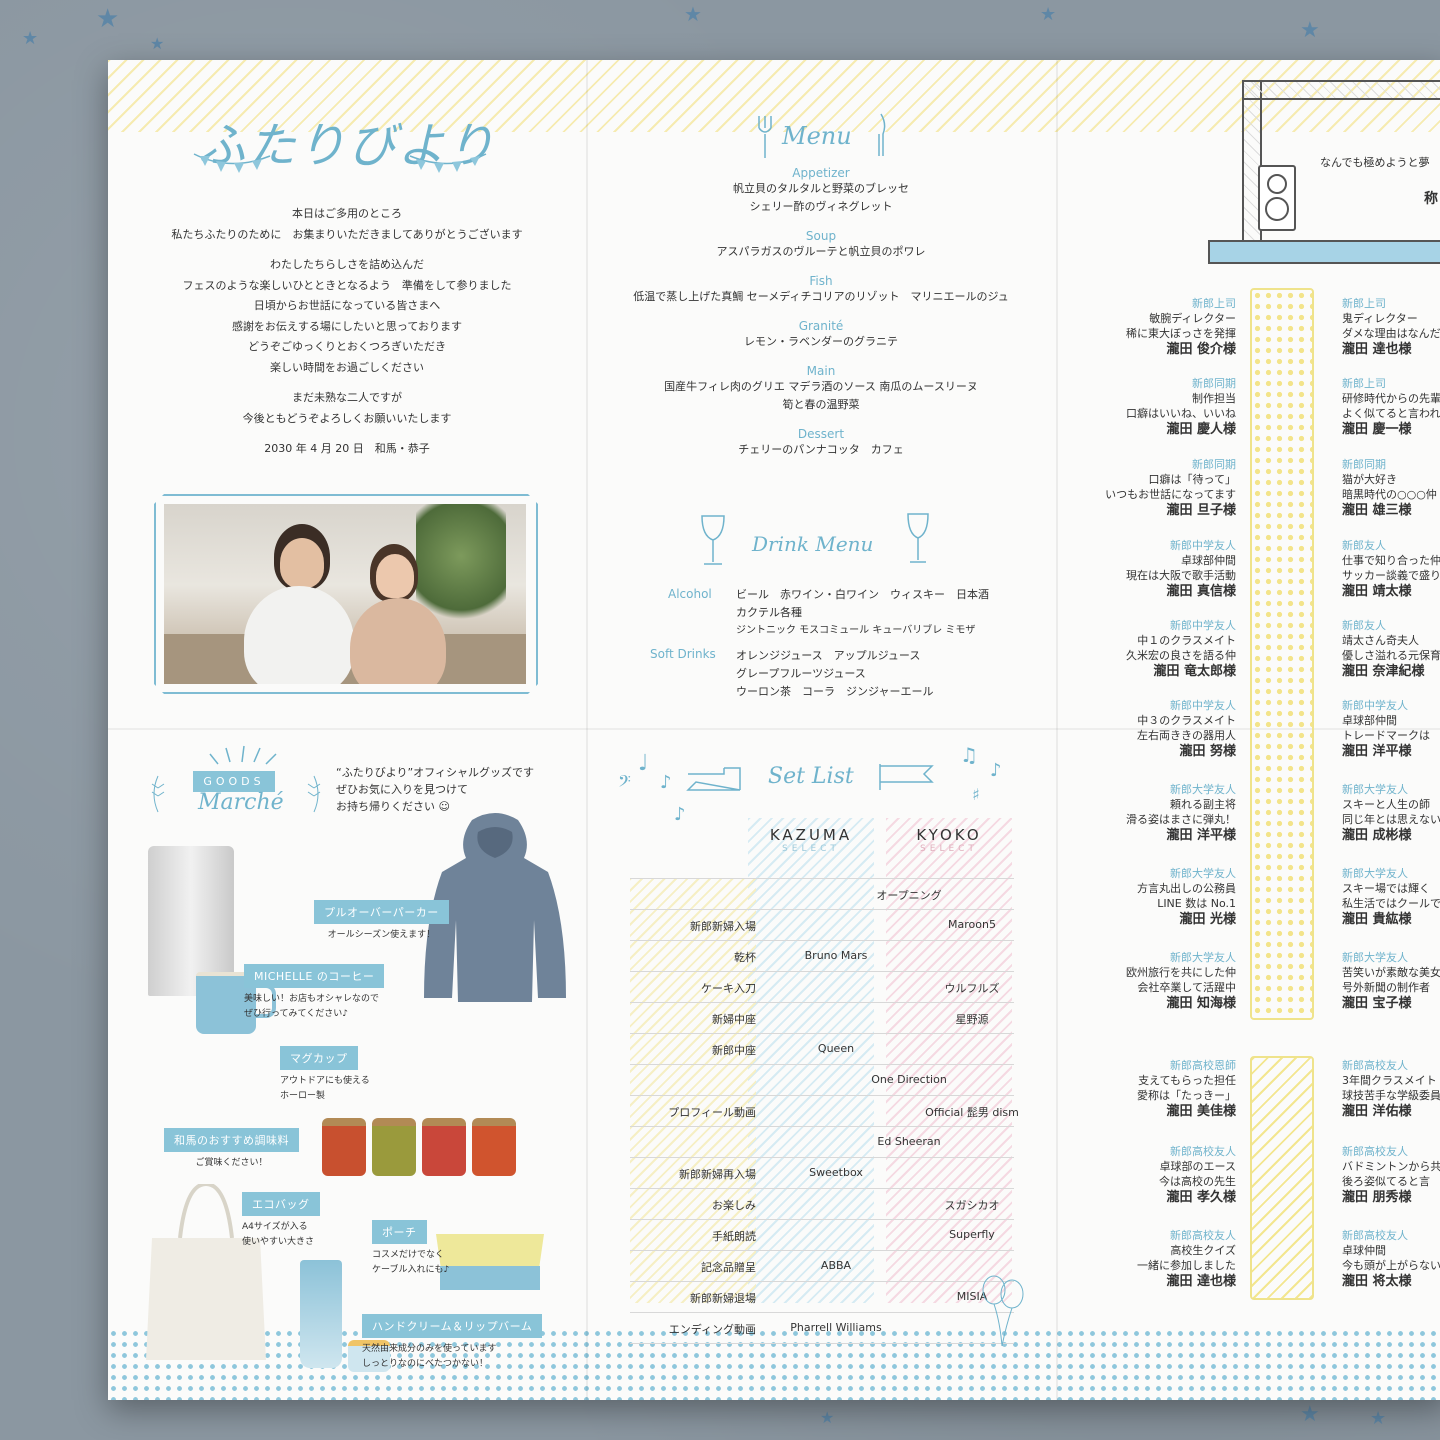 This screenshot has width=1440, height=1440. What do you see at coordinates (1391, 413) in the screenshot?
I see `guest-note: よく似てると言われ` at bounding box center [1391, 413].